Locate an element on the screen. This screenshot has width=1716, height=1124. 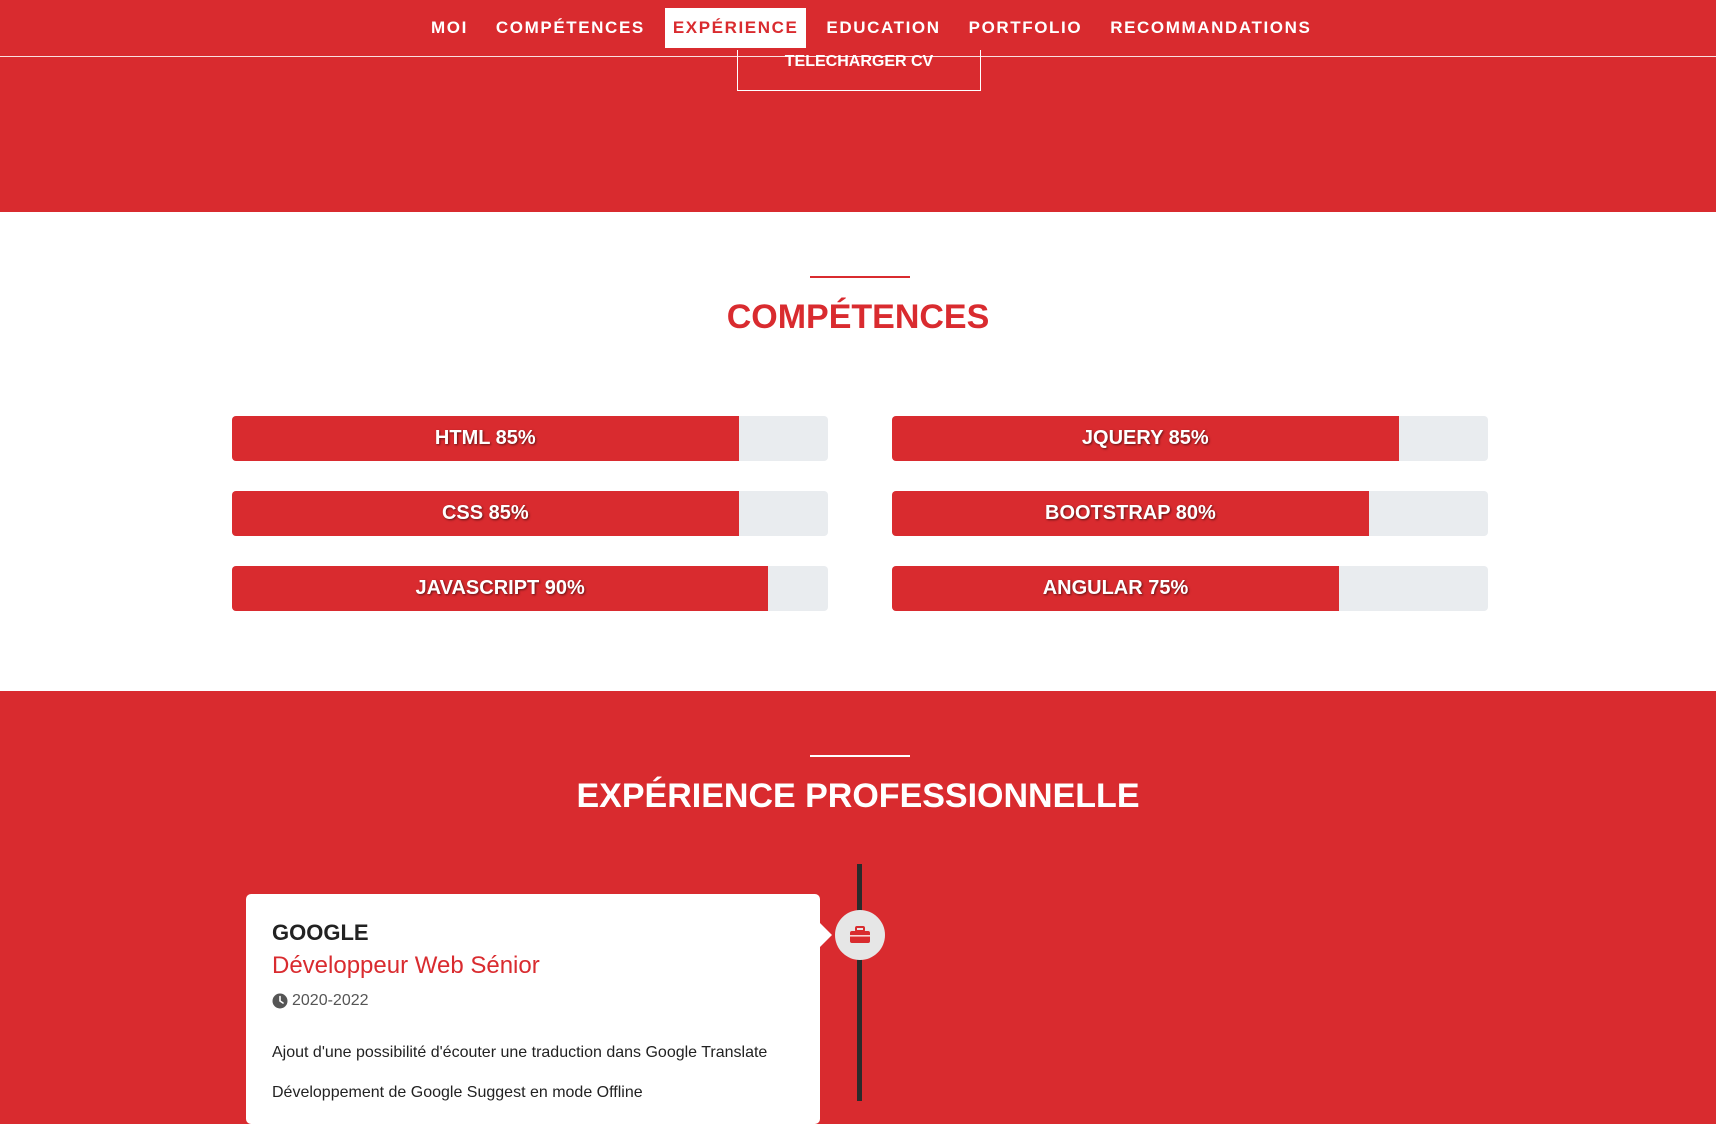
company-name: GOOGLE is located at coordinates (320, 932).